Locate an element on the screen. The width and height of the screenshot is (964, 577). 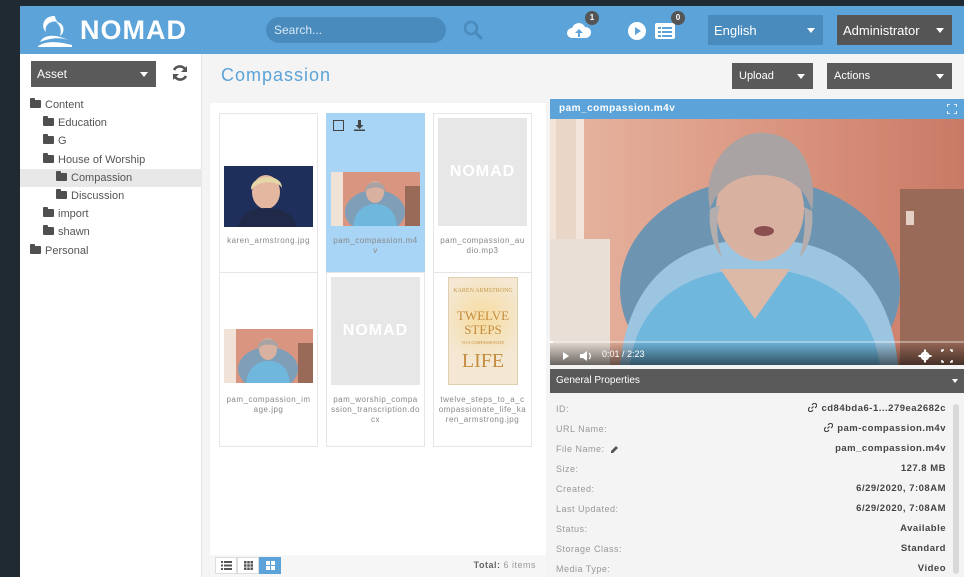
search-icon is located at coordinates (473, 30).